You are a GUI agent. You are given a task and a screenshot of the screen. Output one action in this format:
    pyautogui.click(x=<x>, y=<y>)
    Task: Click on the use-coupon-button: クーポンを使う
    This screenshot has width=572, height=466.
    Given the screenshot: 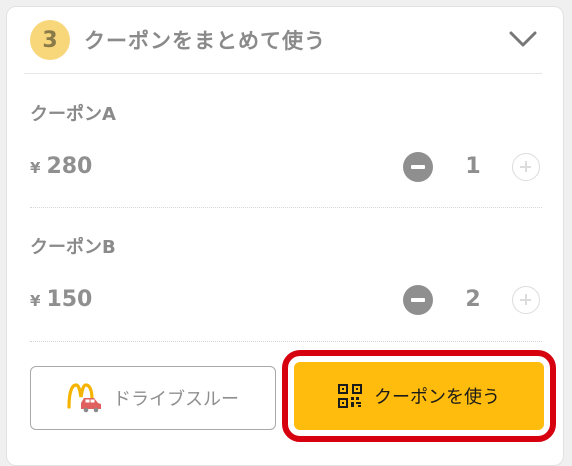 What is the action you would take?
    pyautogui.click(x=419, y=396)
    